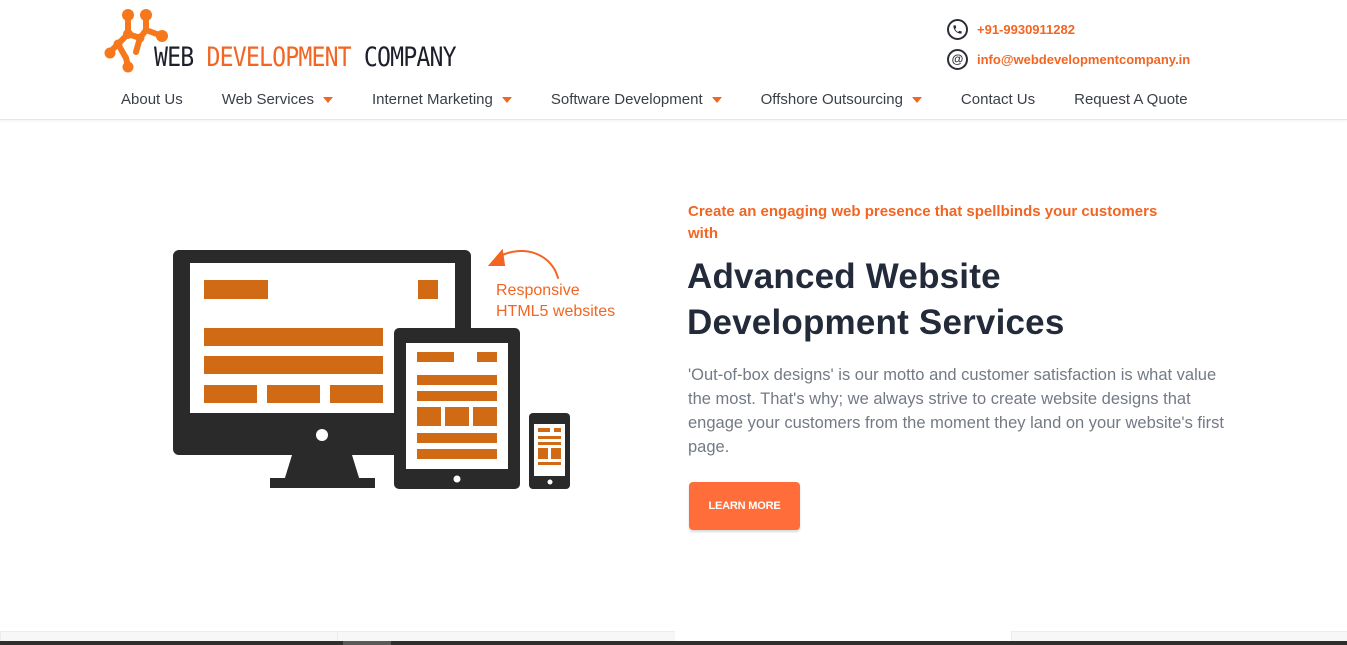  I want to click on headline-line-1: Advanced Website, so click(844, 276).